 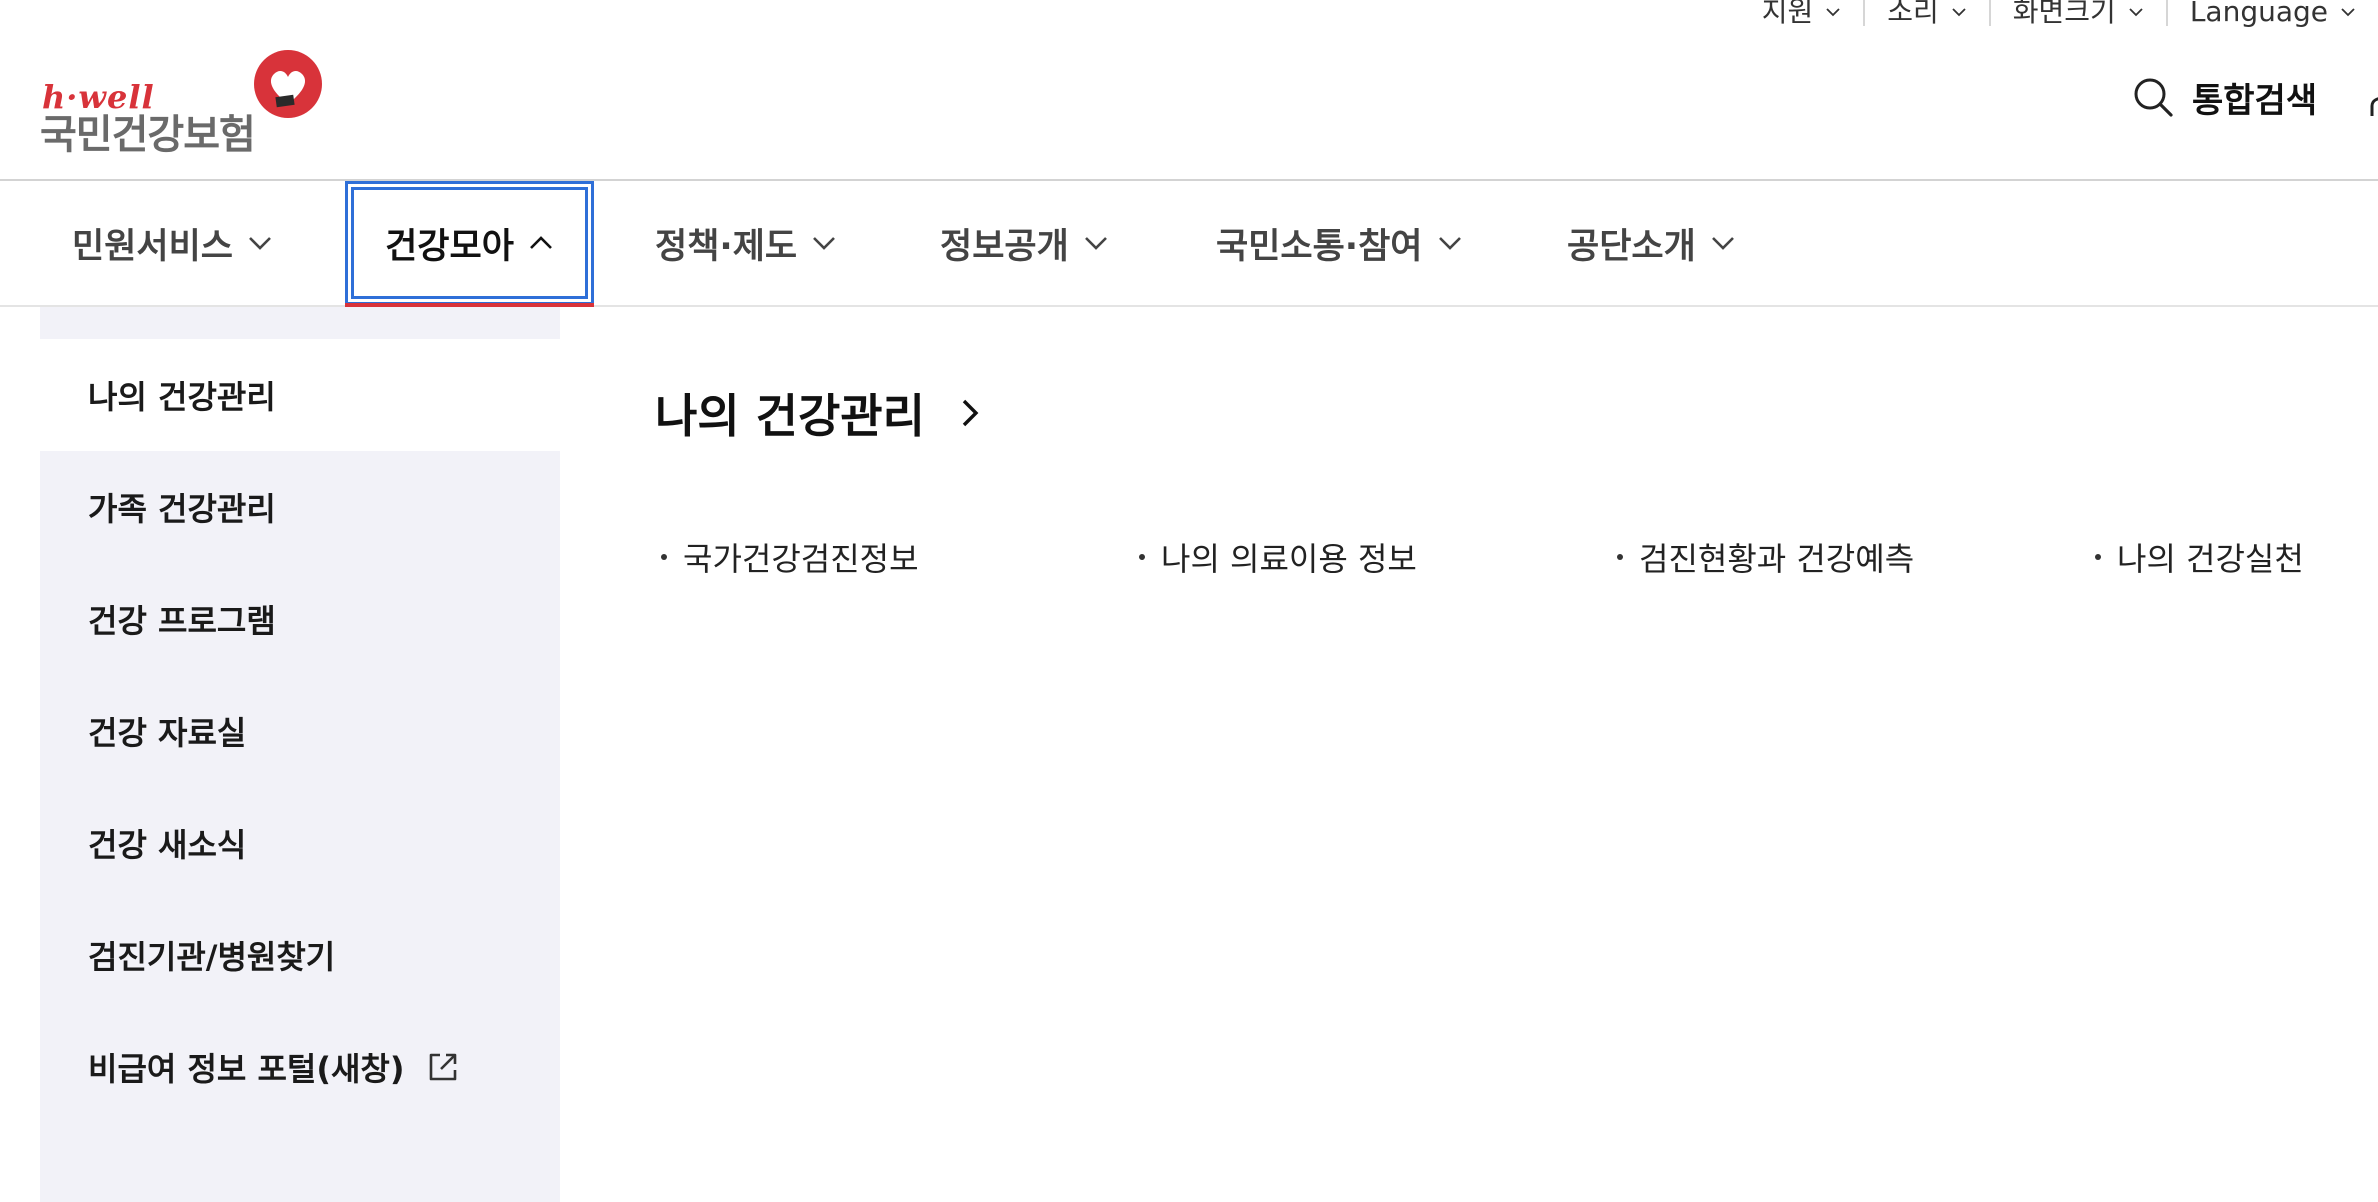 I want to click on submenu-item-label: 가족 건강관리, so click(x=182, y=509).